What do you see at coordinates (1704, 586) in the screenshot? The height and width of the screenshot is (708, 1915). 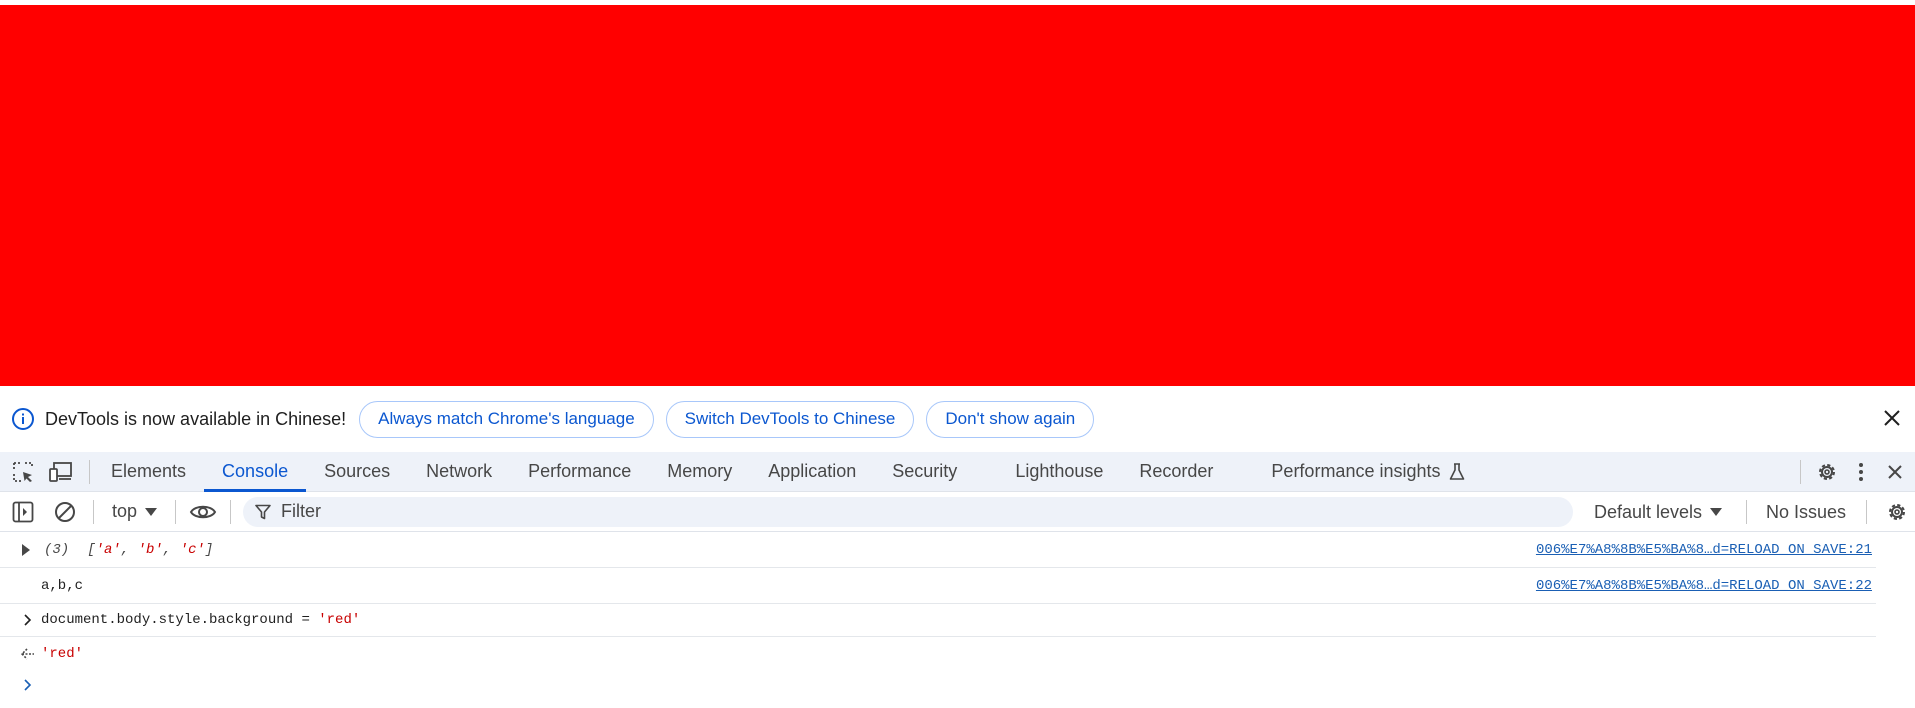 I see `source-link: 006%E7%A8%8B%E5%BA%8…d=RELOAD_ON_SAVE:22` at bounding box center [1704, 586].